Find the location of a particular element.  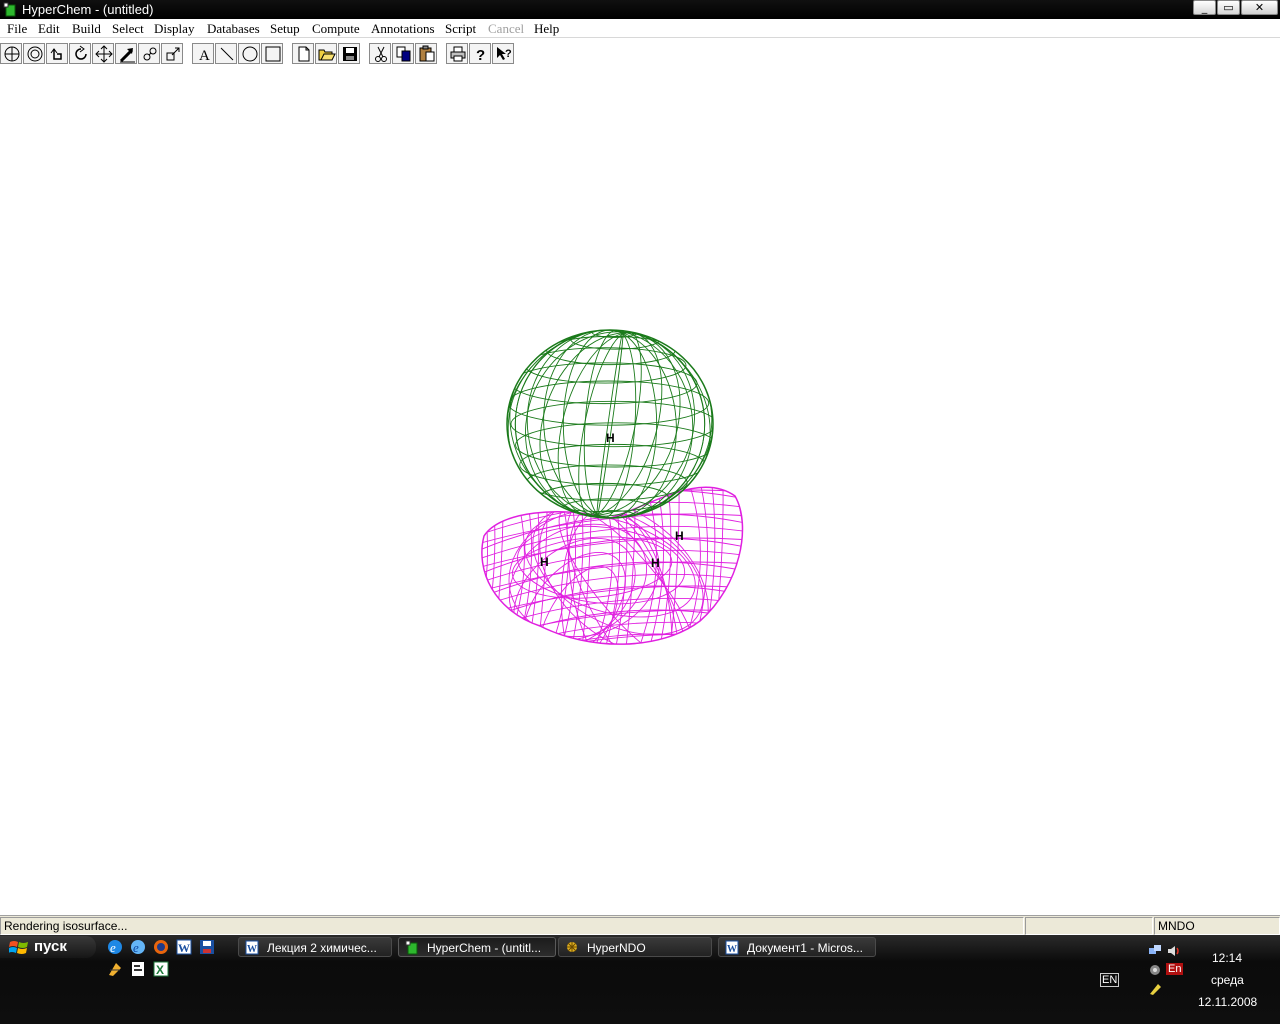

menu-select: Select is located at coordinates (128, 29).